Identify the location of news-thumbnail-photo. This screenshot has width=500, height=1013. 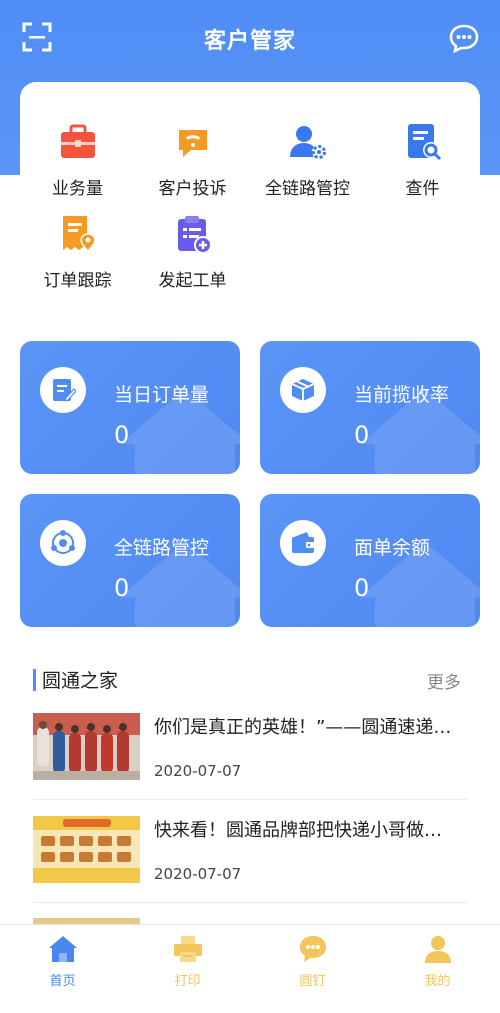
(86, 746).